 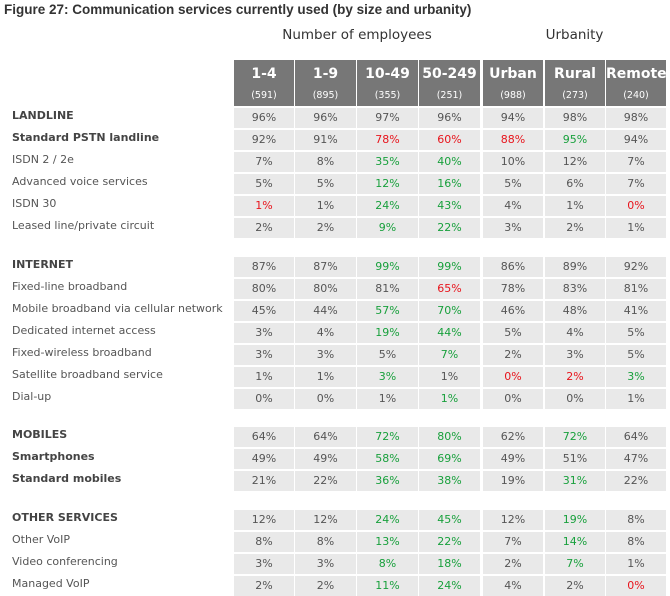 What do you see at coordinates (449, 437) in the screenshot?
I see `cell-50-249: 80%` at bounding box center [449, 437].